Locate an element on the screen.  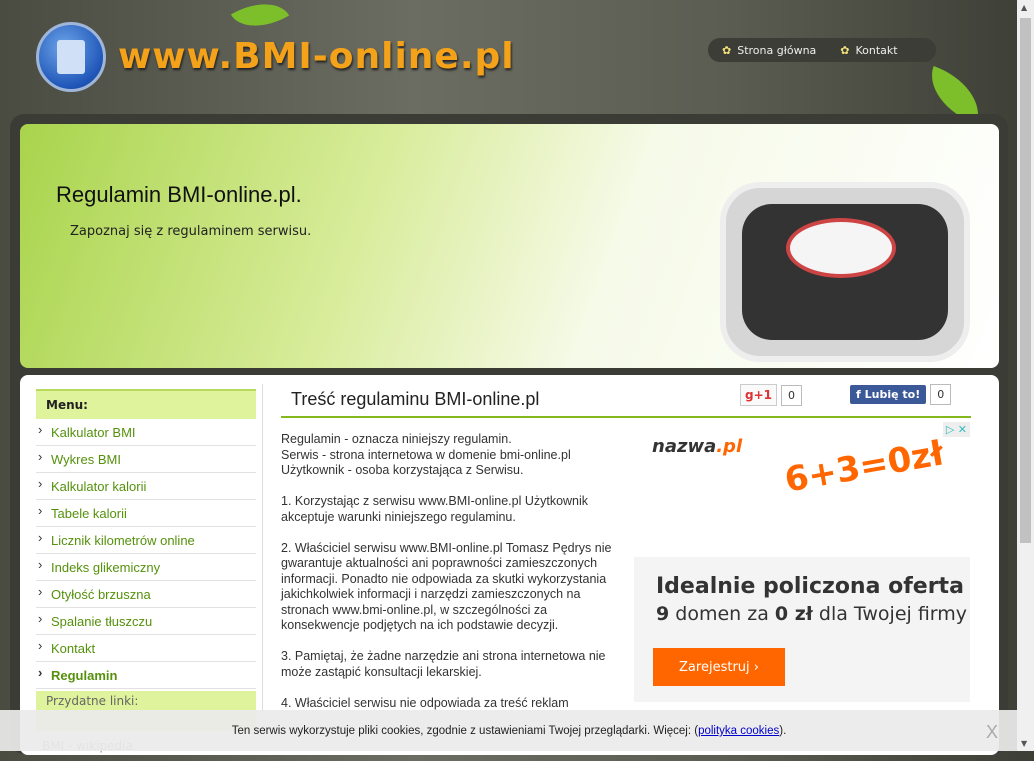
ad-brand-tld: .pl is located at coordinates (729, 446).